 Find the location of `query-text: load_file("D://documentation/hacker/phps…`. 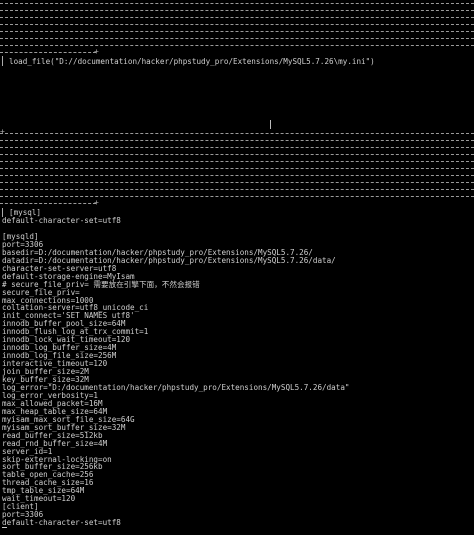

query-text: load_file("D://documentation/hacker/phps… is located at coordinates (192, 61).